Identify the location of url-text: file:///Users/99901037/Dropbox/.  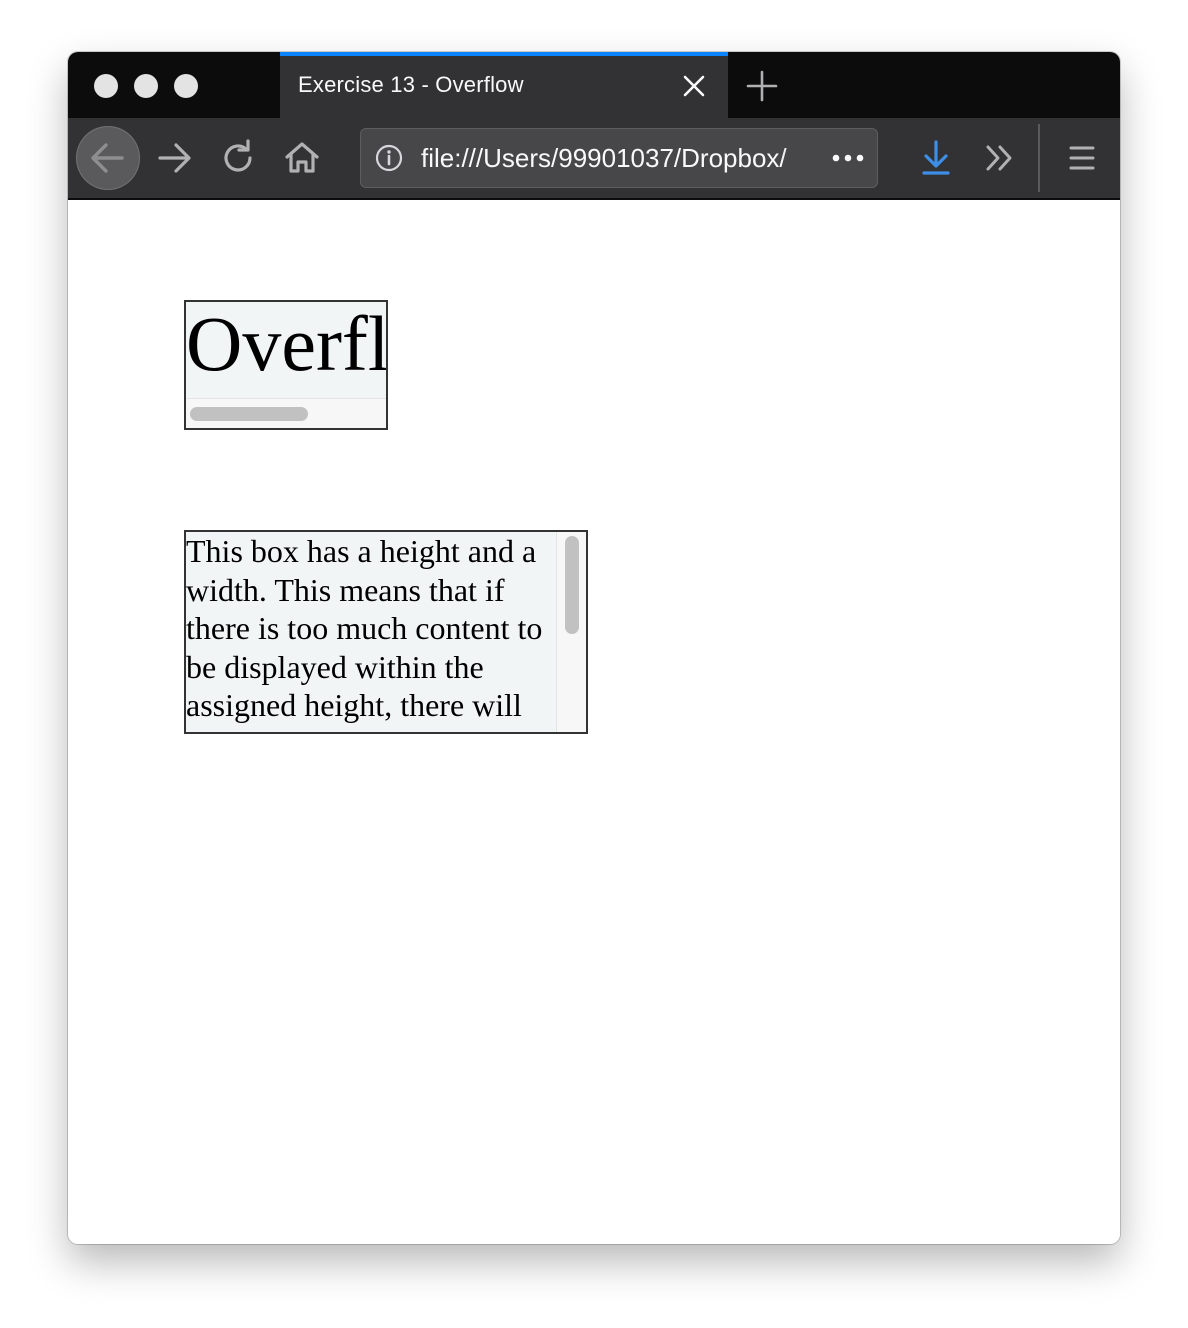
(626, 159).